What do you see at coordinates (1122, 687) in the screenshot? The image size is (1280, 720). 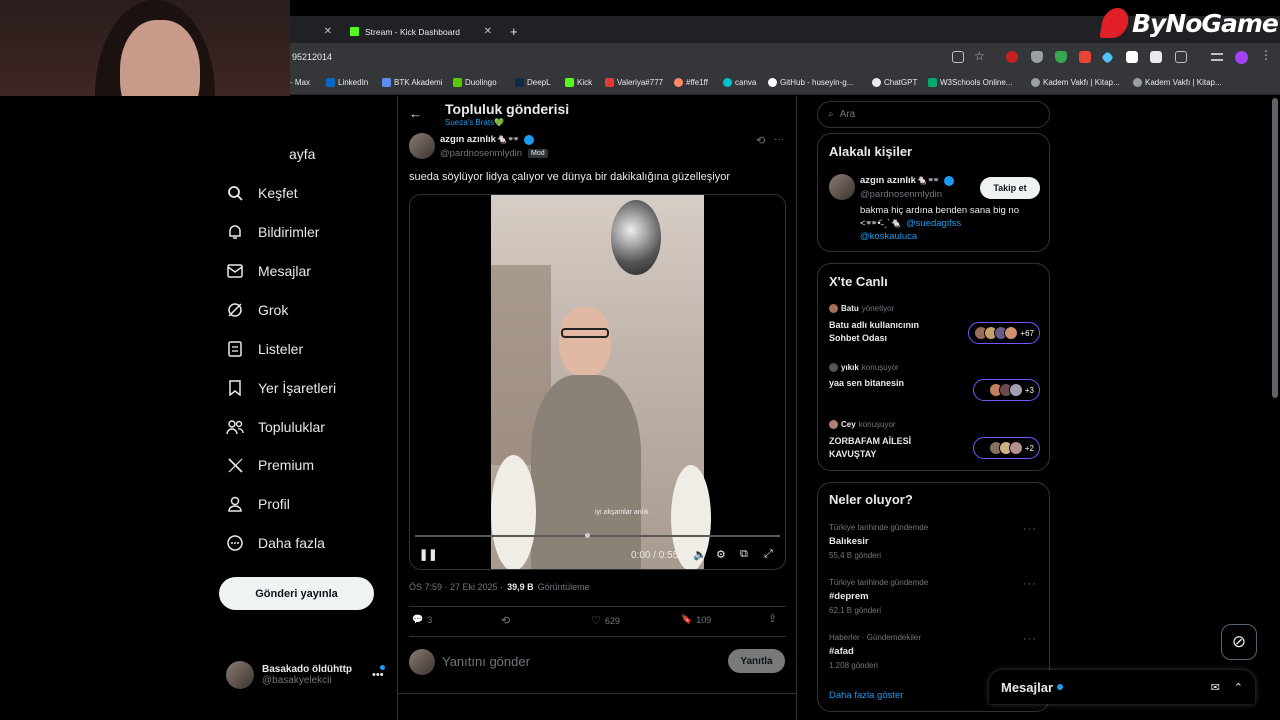 I see `messages-dock: Mesajlar ✉ ⌃` at bounding box center [1122, 687].